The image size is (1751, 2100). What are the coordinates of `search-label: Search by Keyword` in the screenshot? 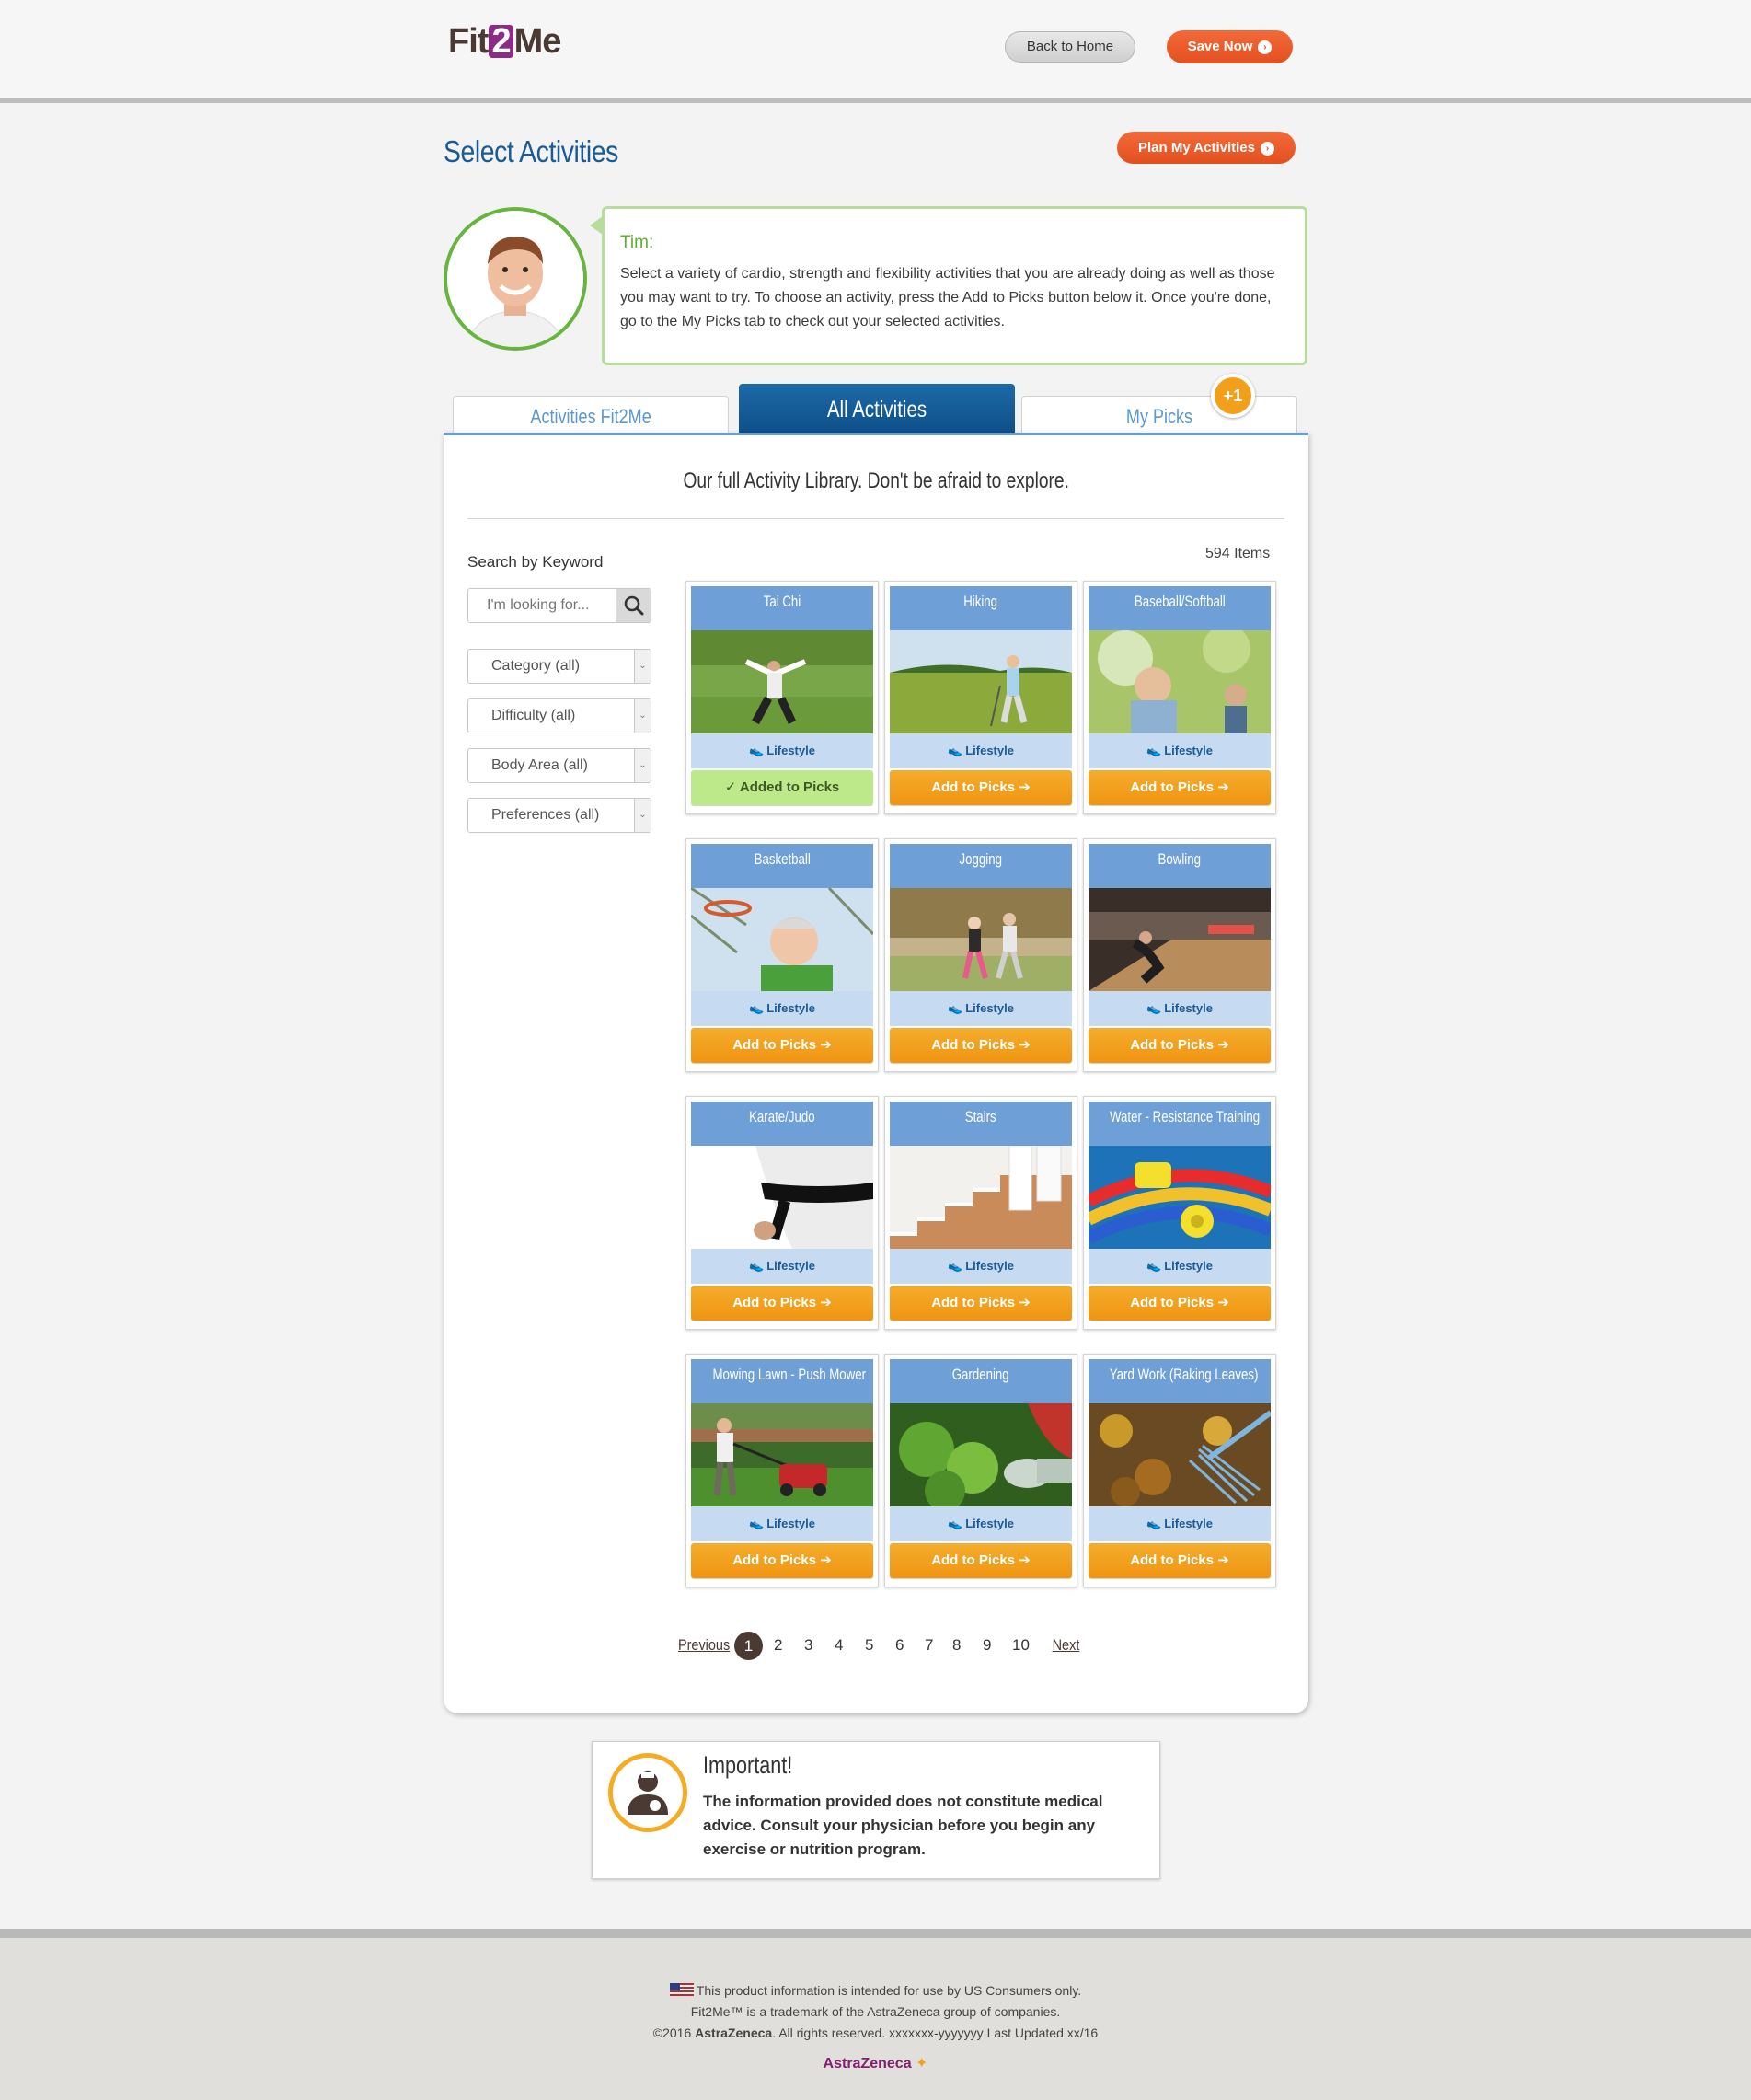 It's located at (535, 562).